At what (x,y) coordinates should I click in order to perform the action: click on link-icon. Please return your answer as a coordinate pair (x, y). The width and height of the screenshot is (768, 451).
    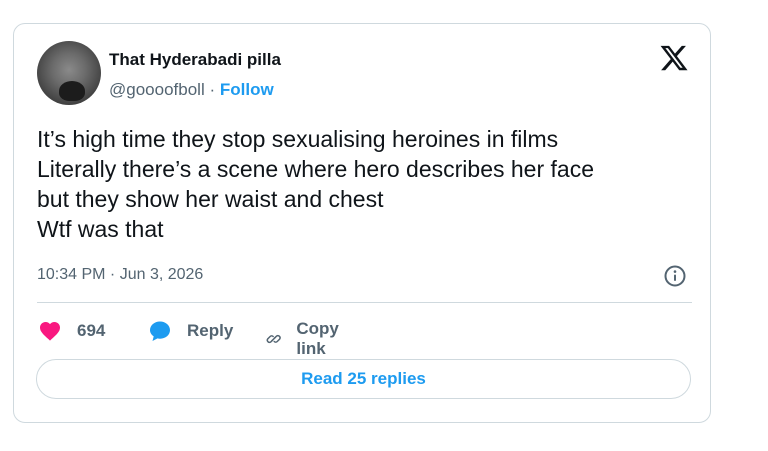
    Looking at the image, I should click on (273, 339).